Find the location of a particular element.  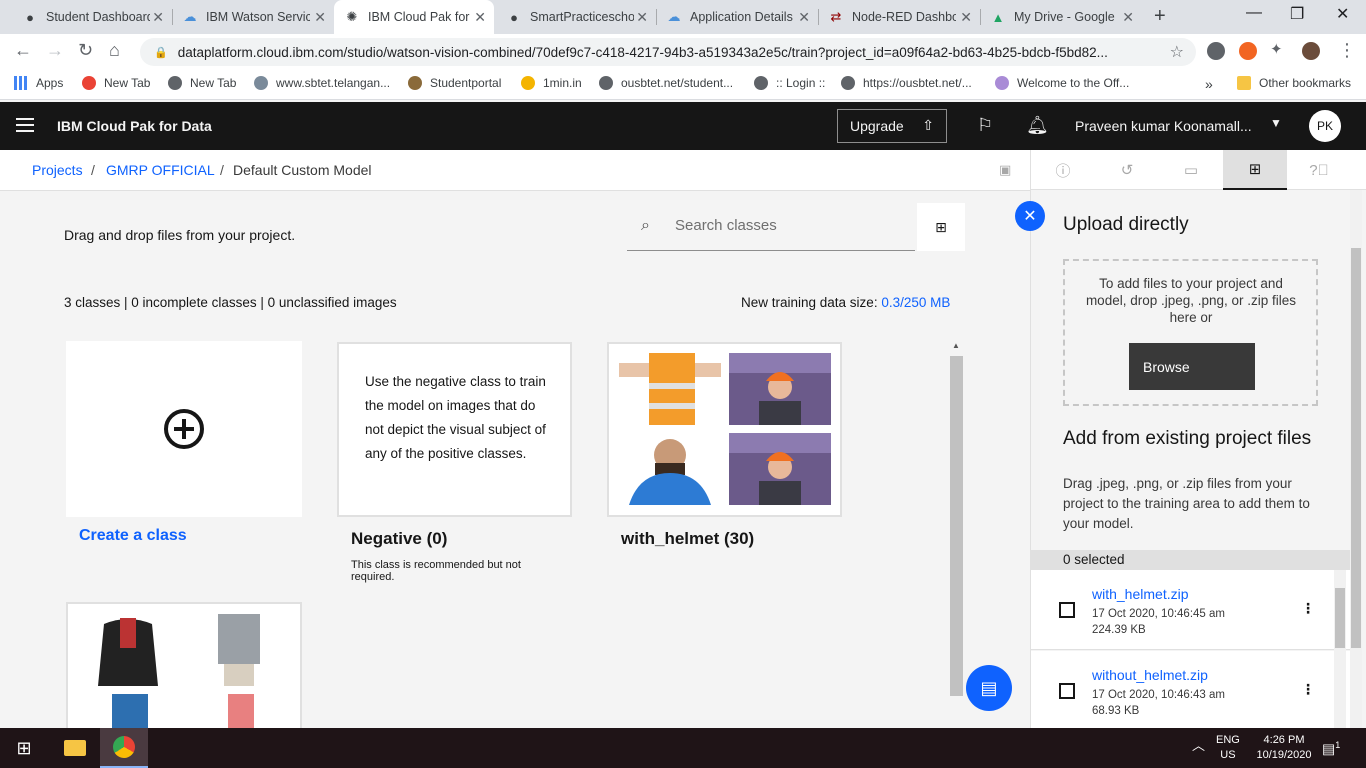

tab-data: ⊞ is located at coordinates (1255, 170).